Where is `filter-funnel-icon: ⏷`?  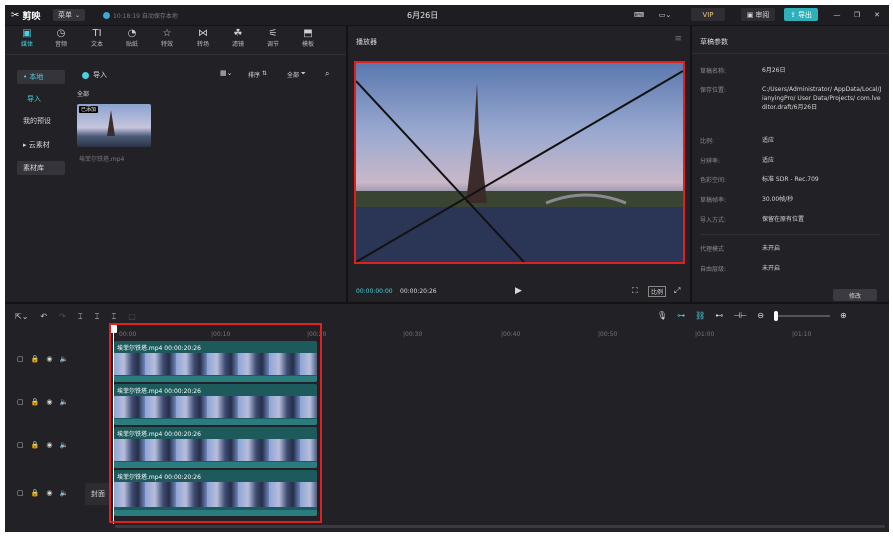
filter-funnel-icon: ⏷ is located at coordinates (303, 73).